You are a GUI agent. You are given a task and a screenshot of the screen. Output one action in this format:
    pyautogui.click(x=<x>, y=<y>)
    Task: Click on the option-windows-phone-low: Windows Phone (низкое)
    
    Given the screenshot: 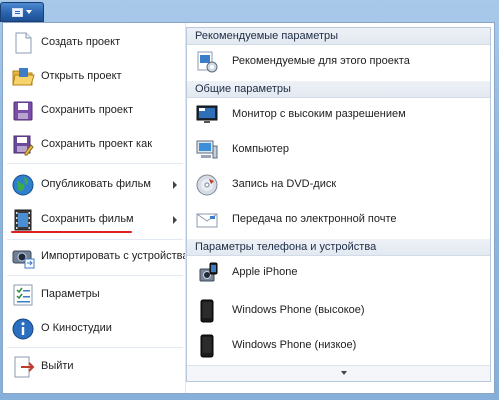 What is the action you would take?
    pyautogui.click(x=338, y=346)
    